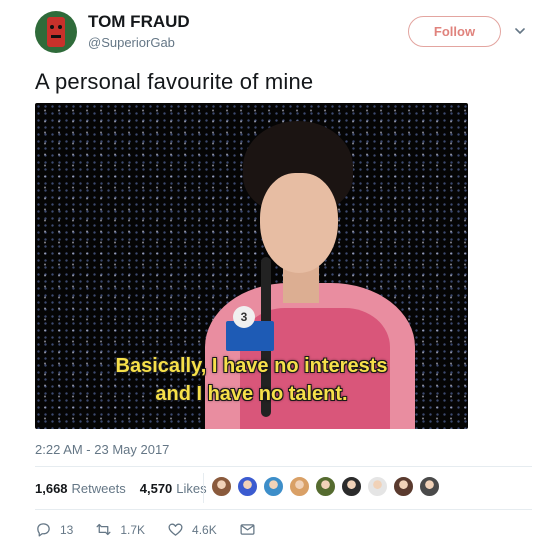 This screenshot has height=560, width=557. What do you see at coordinates (203, 488) in the screenshot?
I see `stats-separator` at bounding box center [203, 488].